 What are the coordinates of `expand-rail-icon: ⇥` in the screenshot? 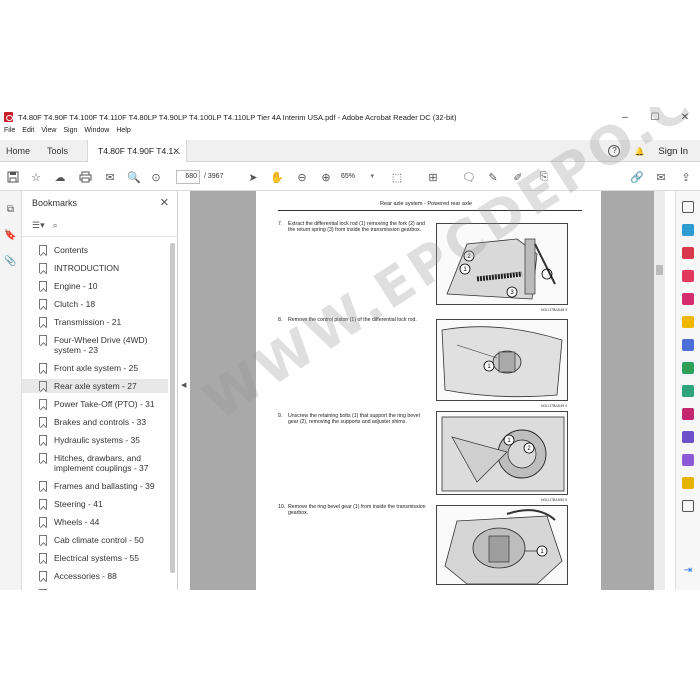 It's located at (688, 571).